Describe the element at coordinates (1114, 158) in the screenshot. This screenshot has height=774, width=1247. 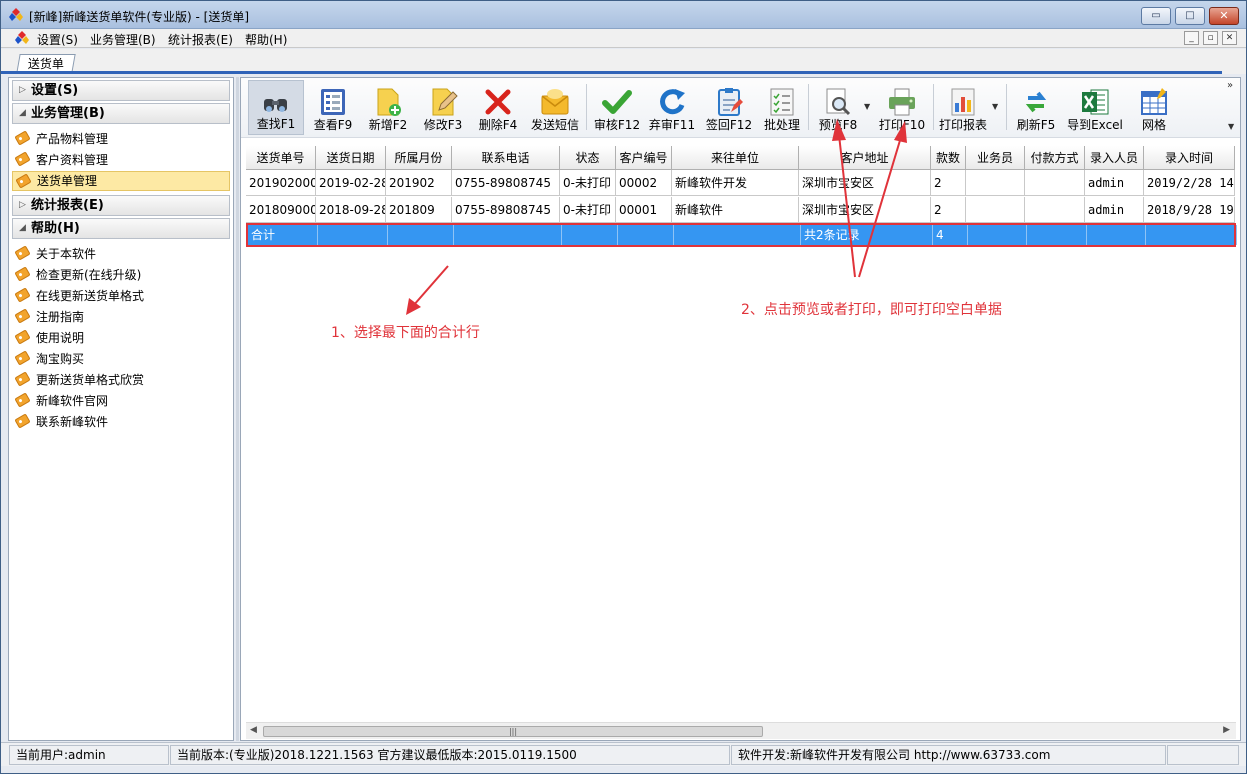
I see `column-header: 录入人员` at that location.